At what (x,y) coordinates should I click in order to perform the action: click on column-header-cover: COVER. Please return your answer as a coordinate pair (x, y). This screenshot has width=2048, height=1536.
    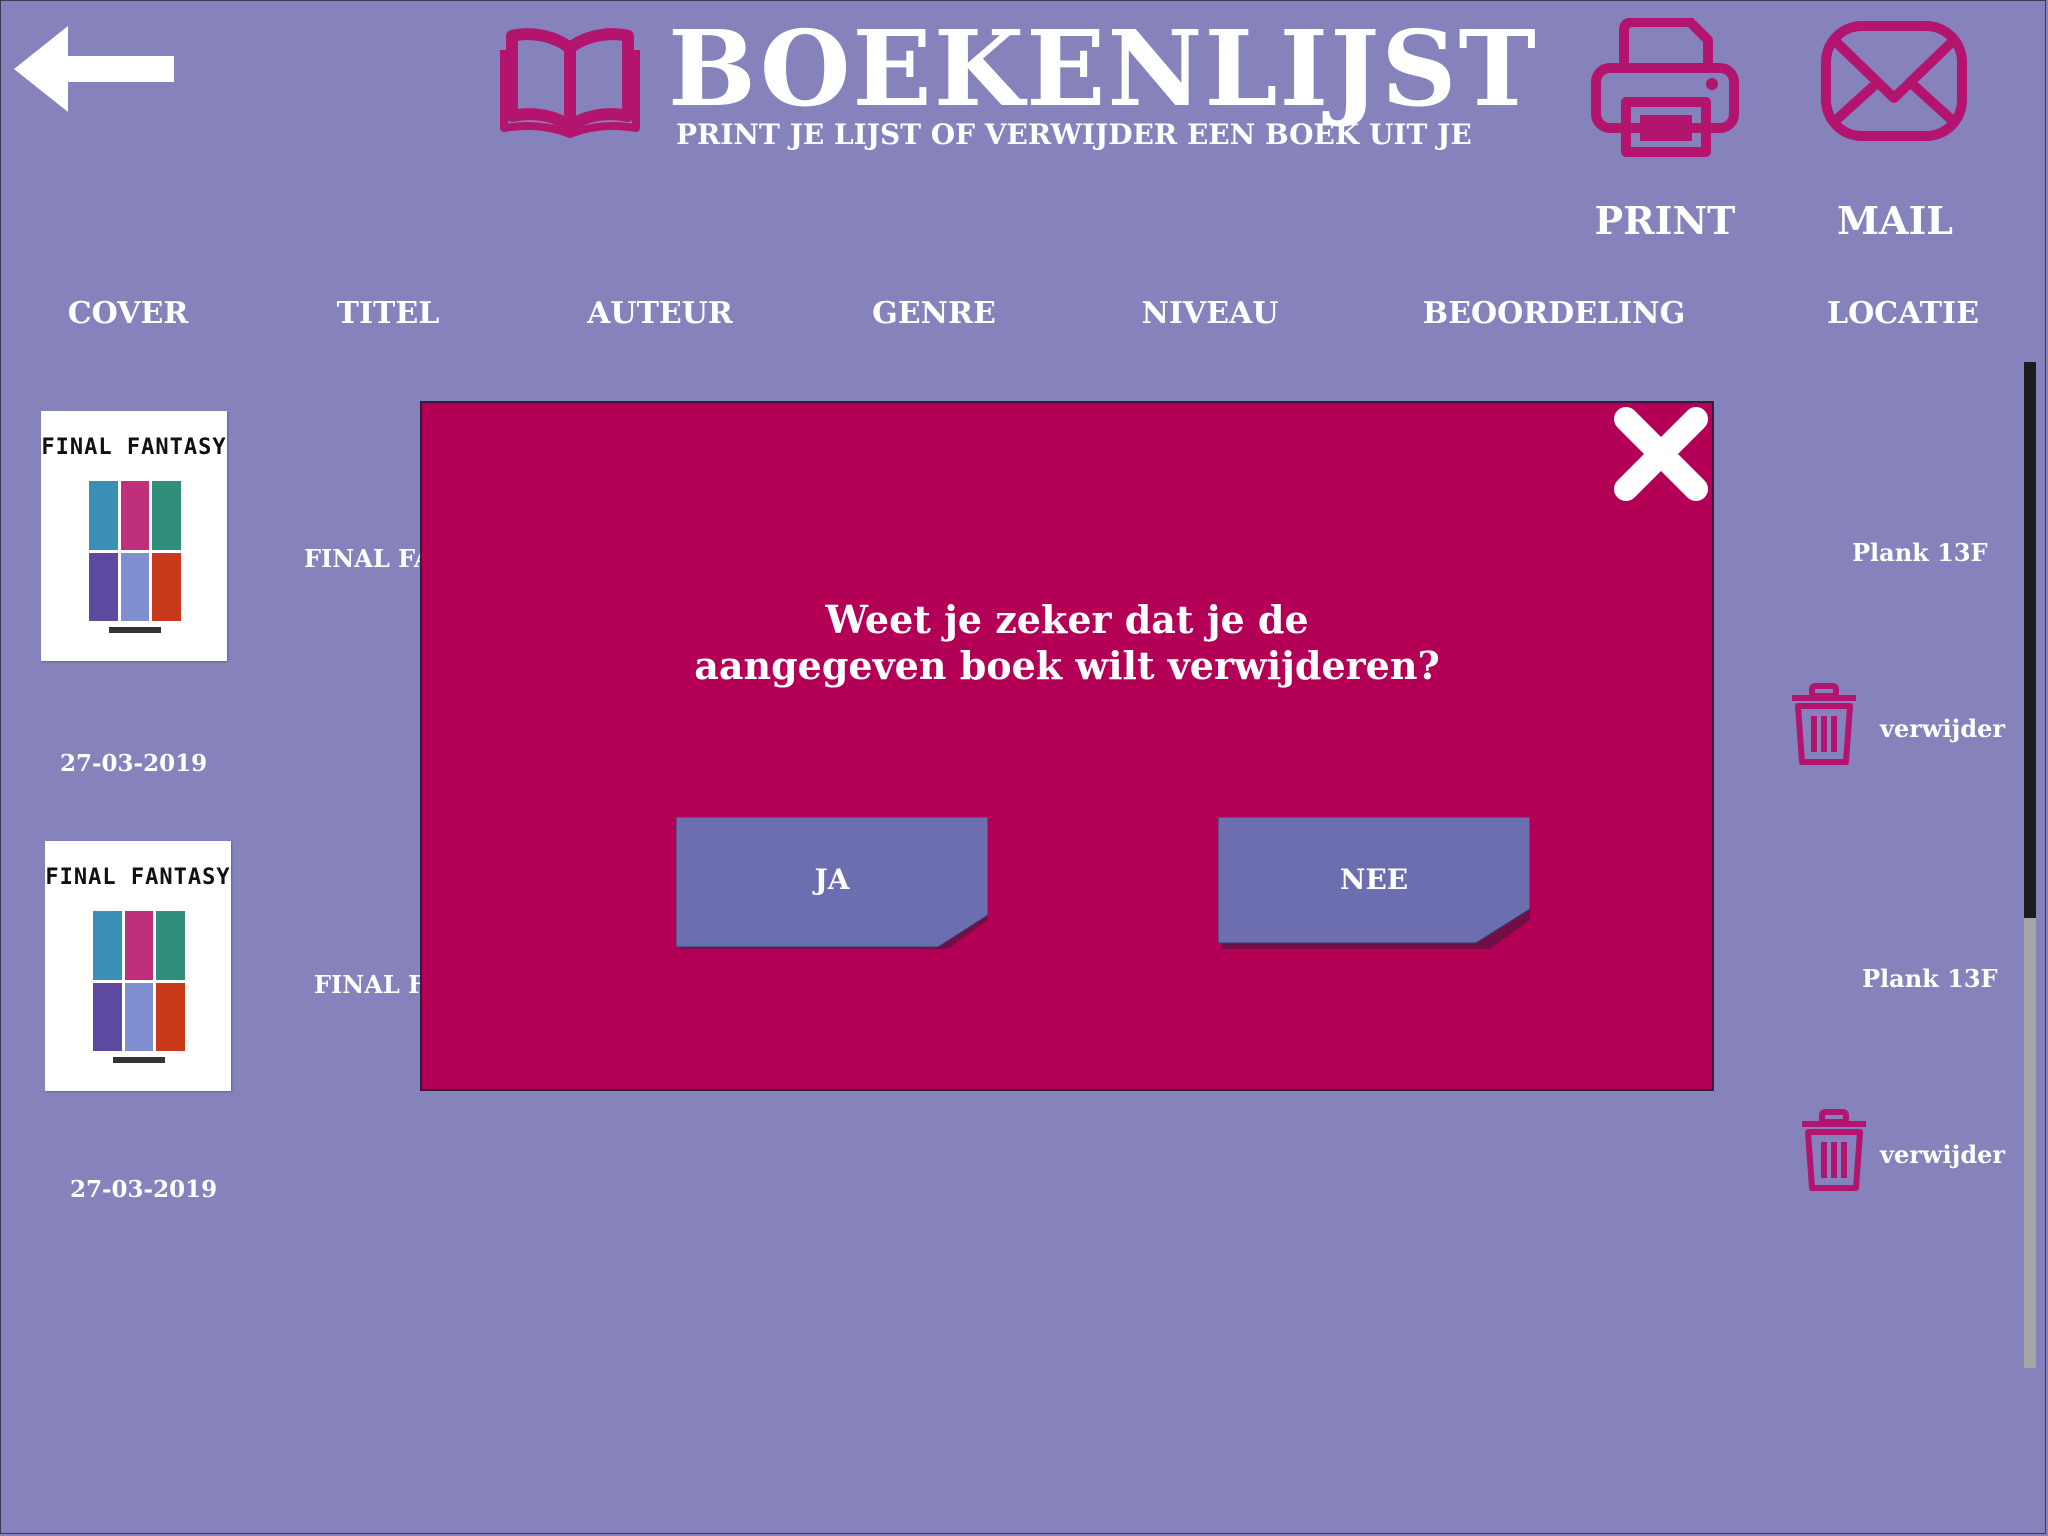
    Looking at the image, I should click on (128, 313).